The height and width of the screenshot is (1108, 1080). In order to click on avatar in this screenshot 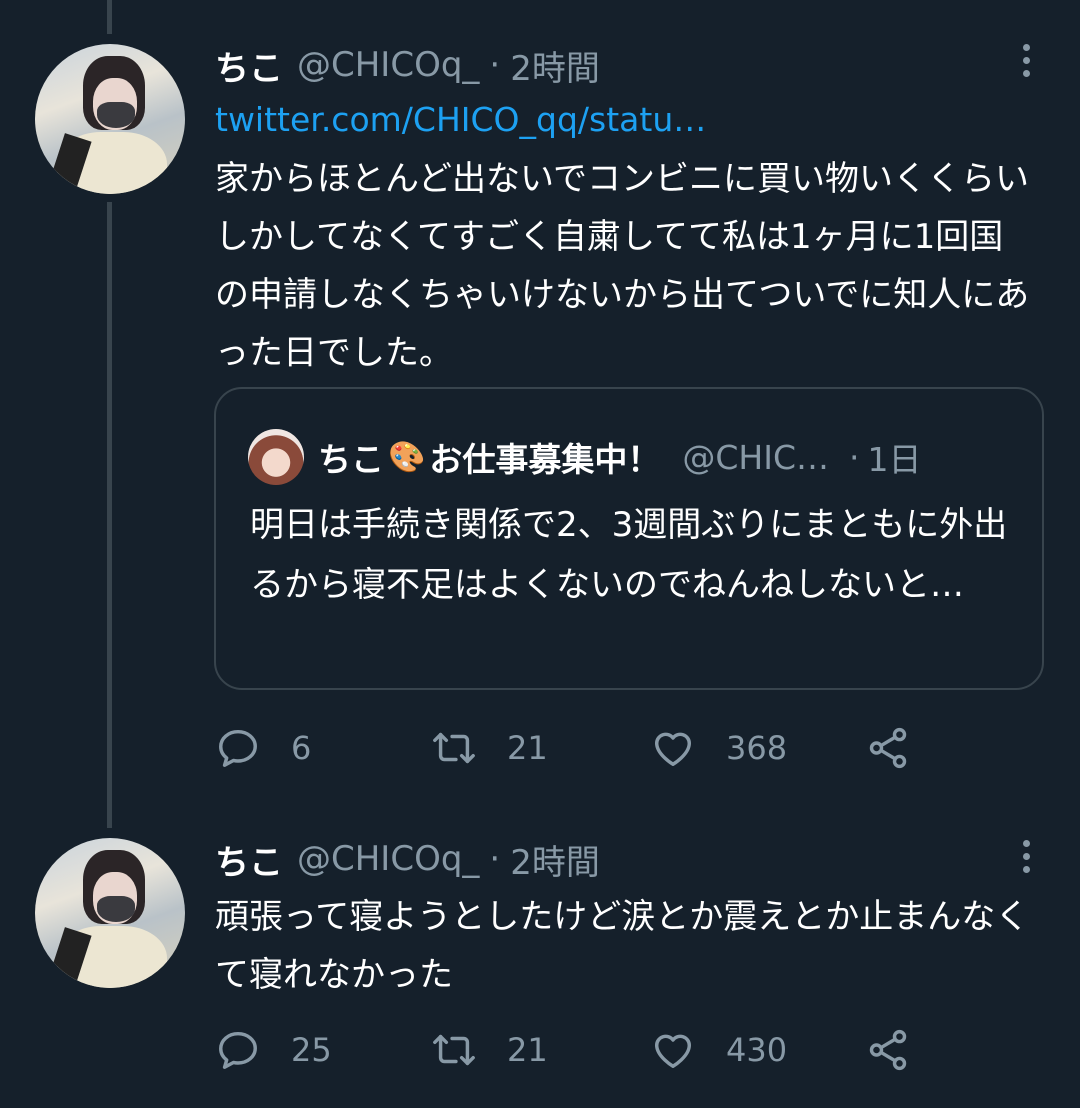, I will do `click(110, 913)`.